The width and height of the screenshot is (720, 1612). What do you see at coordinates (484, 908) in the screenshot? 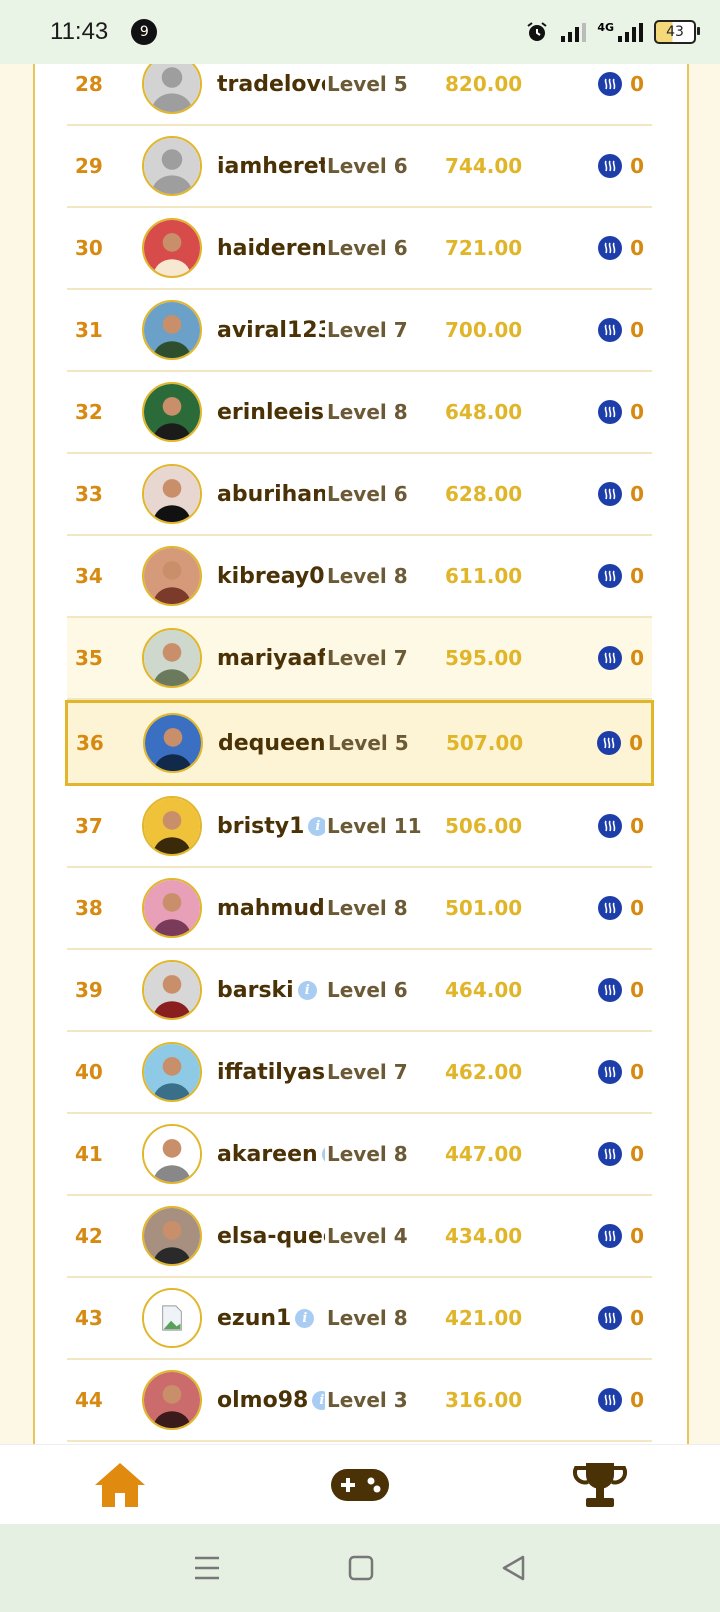
I see `user-score: 501.00` at bounding box center [484, 908].